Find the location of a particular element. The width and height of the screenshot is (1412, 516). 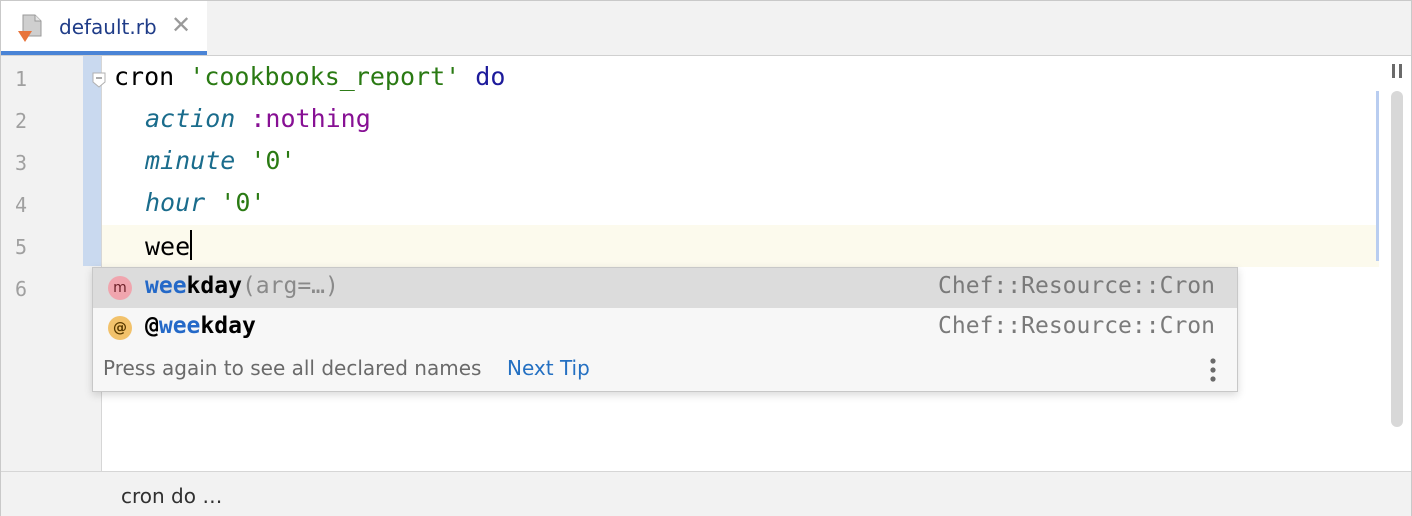

method-badge-icon: m is located at coordinates (120, 288).